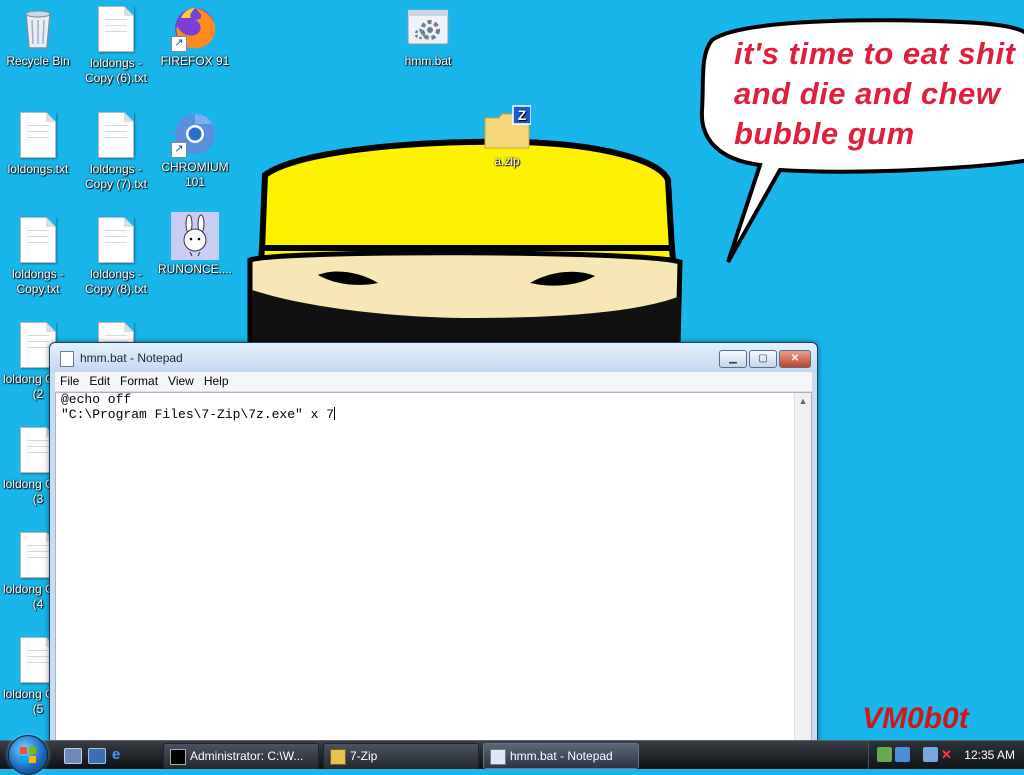  I want to click on menu-edit: Edit, so click(99, 381).